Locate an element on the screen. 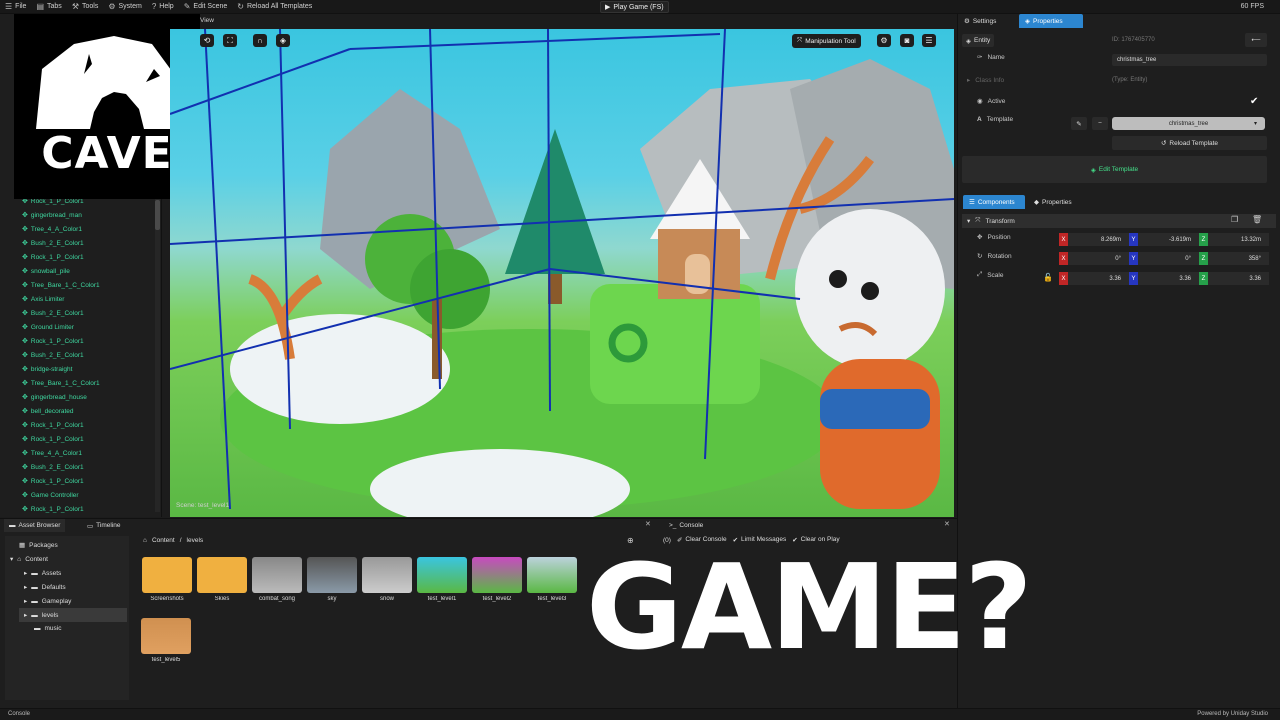 This screenshot has height=720, width=1280. frame-icon: ⛶ is located at coordinates (230, 40).